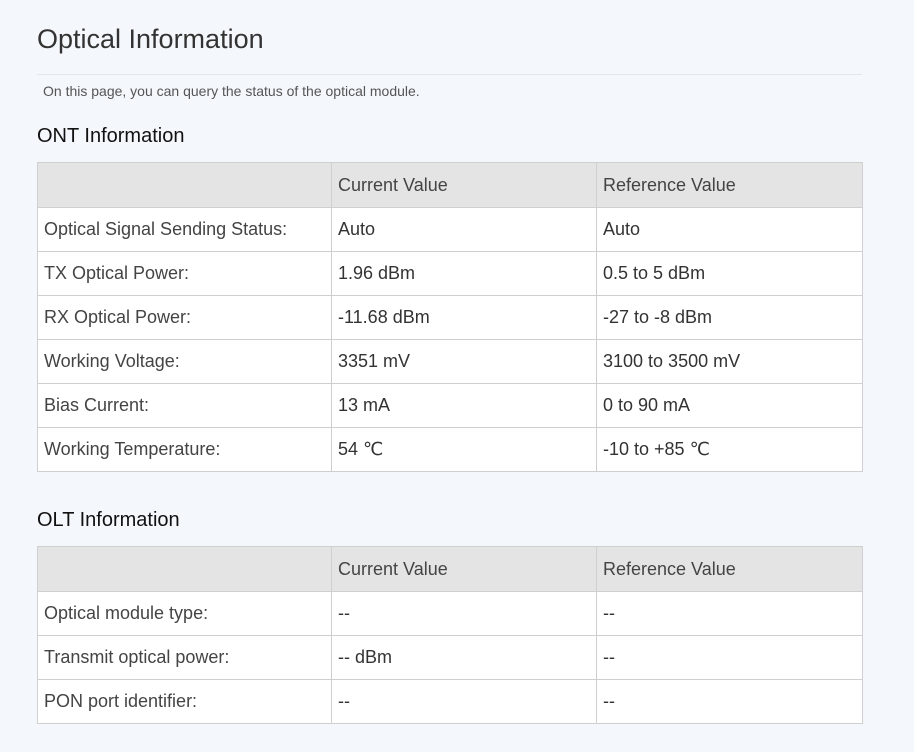 This screenshot has height=752, width=914. I want to click on row-label: Transmit optical power:, so click(184, 657).